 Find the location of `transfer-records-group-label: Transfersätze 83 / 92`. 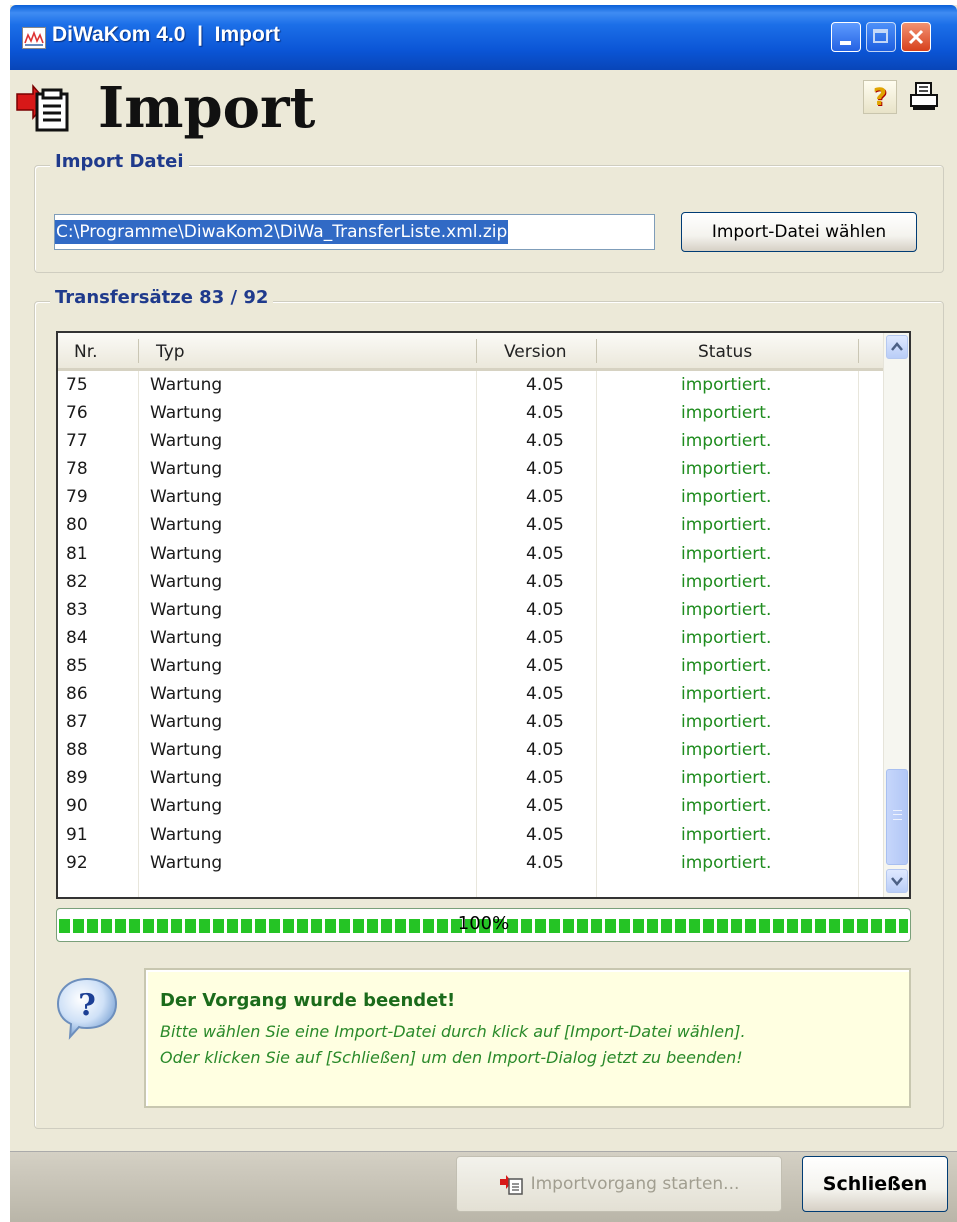

transfer-records-group-label: Transfersätze 83 / 92 is located at coordinates (162, 297).